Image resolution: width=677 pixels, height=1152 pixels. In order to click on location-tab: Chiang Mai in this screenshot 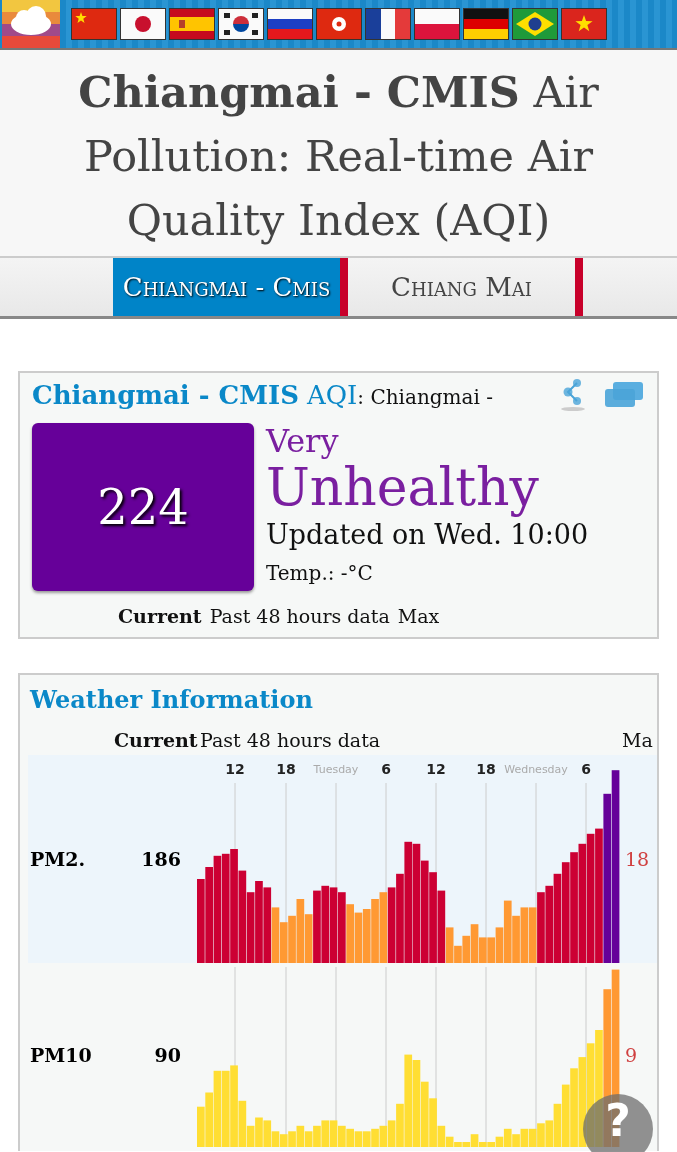, I will do `click(461, 287)`.